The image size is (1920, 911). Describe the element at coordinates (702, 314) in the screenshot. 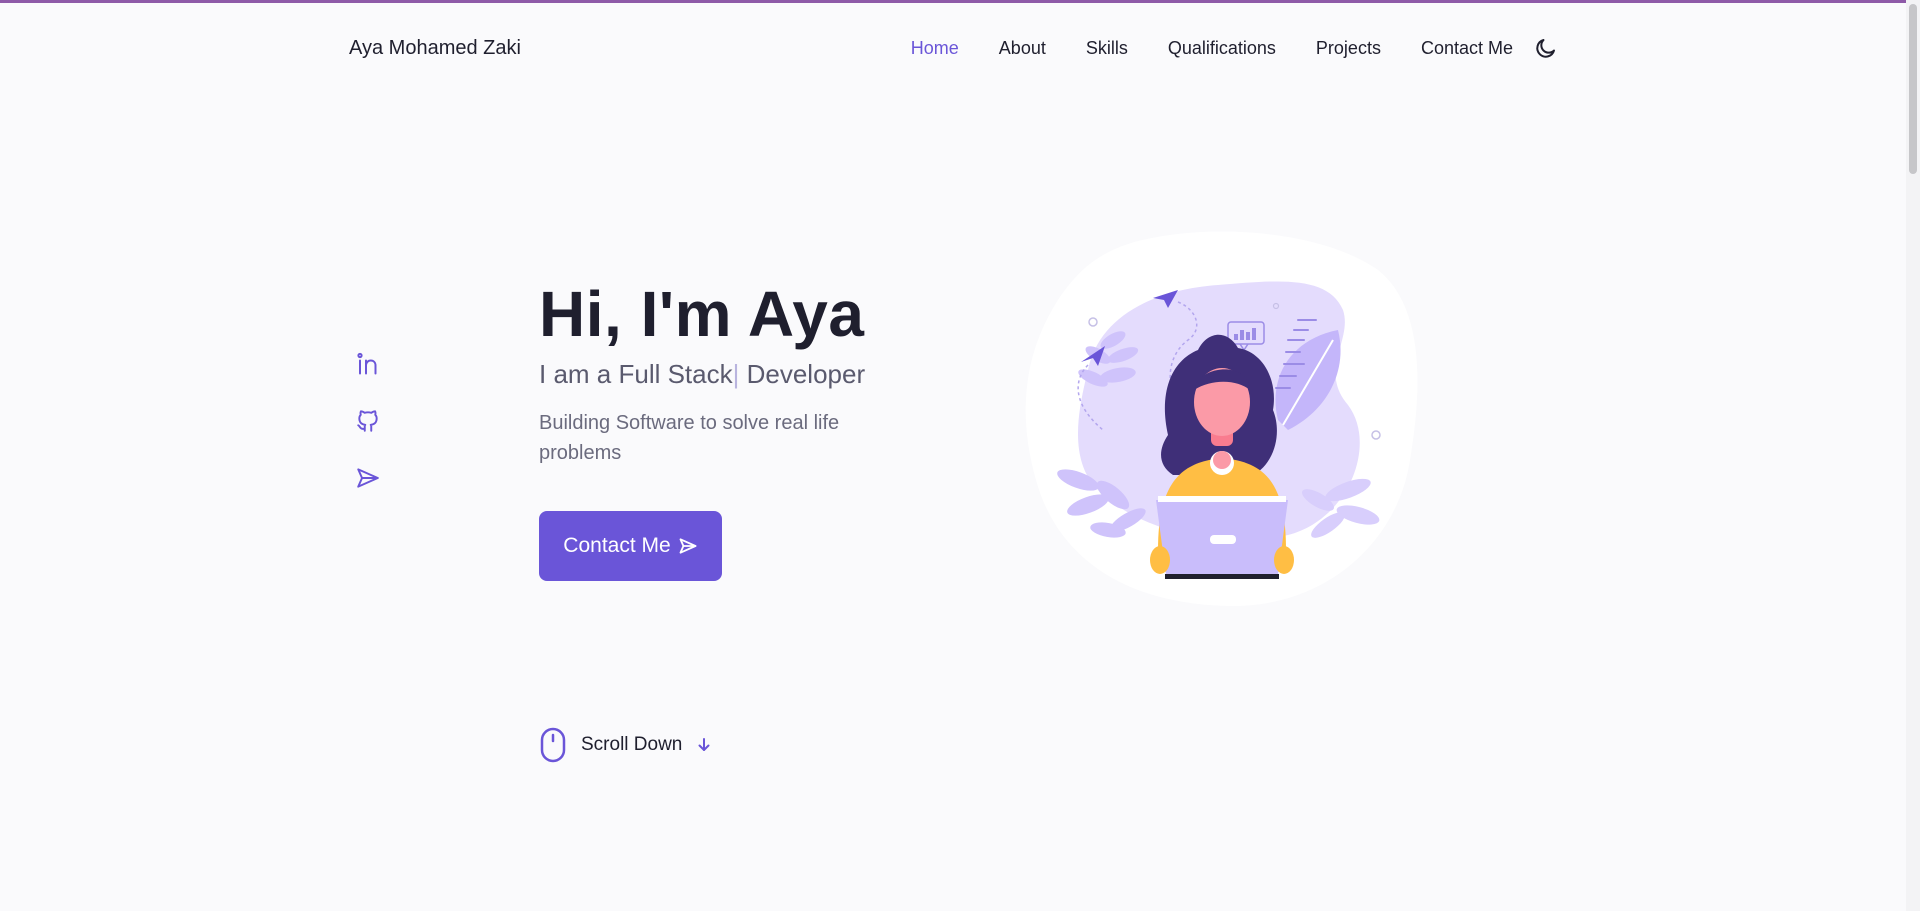

I see `hero-title: Hi, I'm Aya` at that location.